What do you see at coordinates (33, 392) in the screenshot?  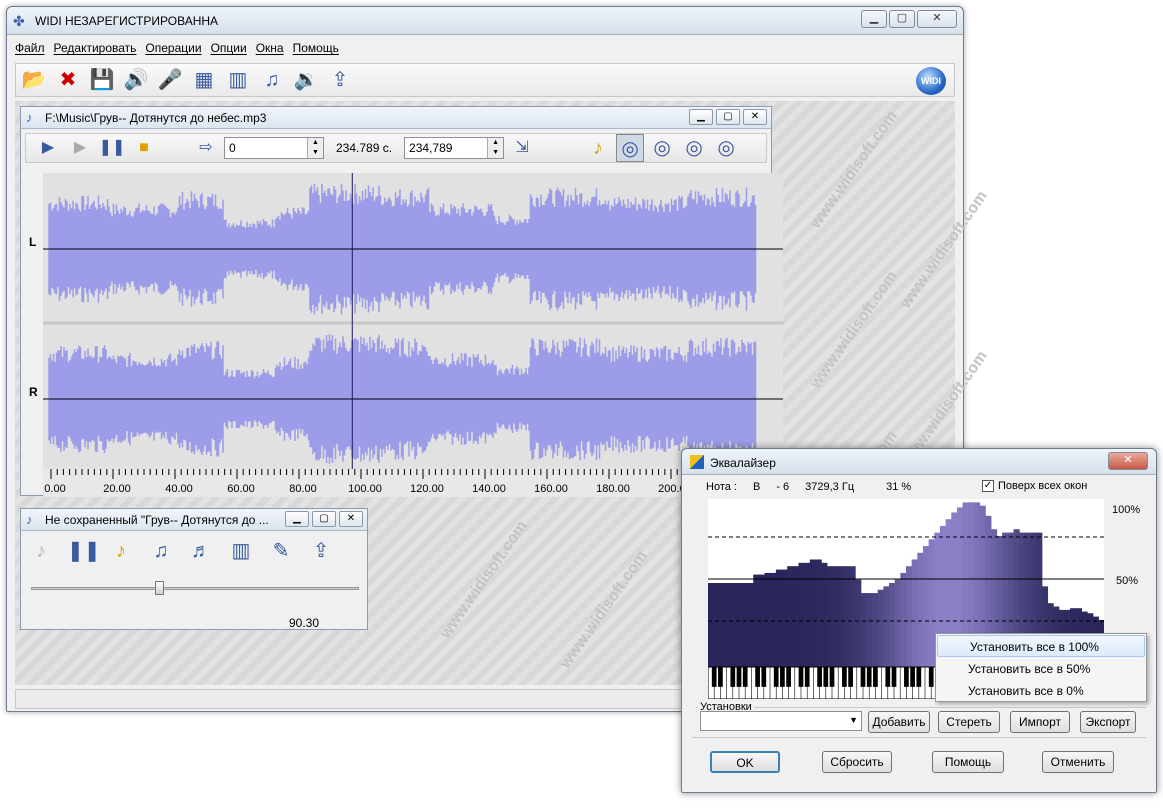 I see `channel-right-label: R` at bounding box center [33, 392].